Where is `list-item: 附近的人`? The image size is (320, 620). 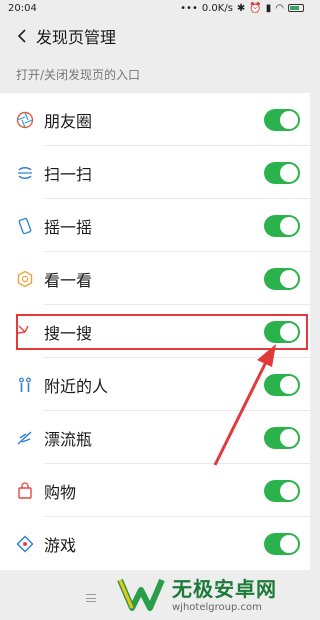
list-item: 附近的人 is located at coordinates (155, 384).